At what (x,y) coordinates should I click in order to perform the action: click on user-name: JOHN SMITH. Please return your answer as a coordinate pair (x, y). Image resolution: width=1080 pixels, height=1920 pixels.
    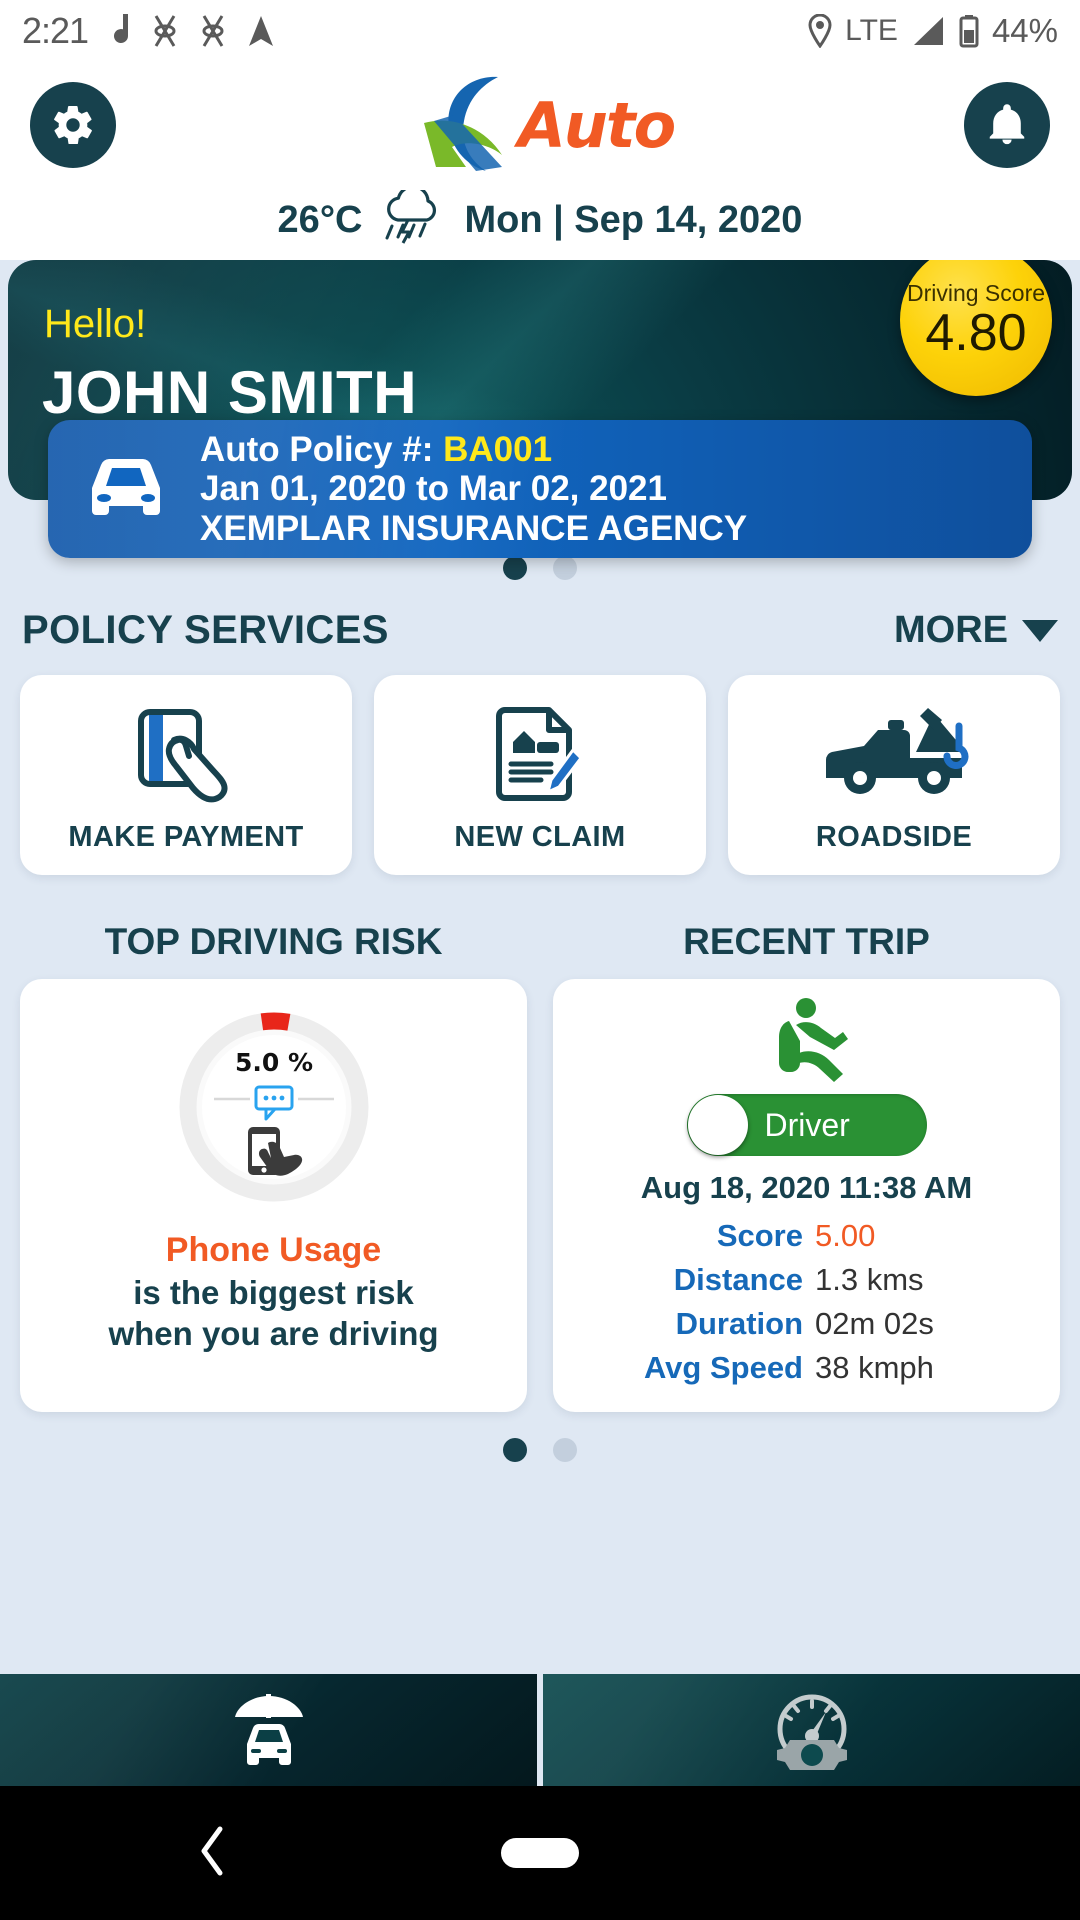
    Looking at the image, I should click on (230, 392).